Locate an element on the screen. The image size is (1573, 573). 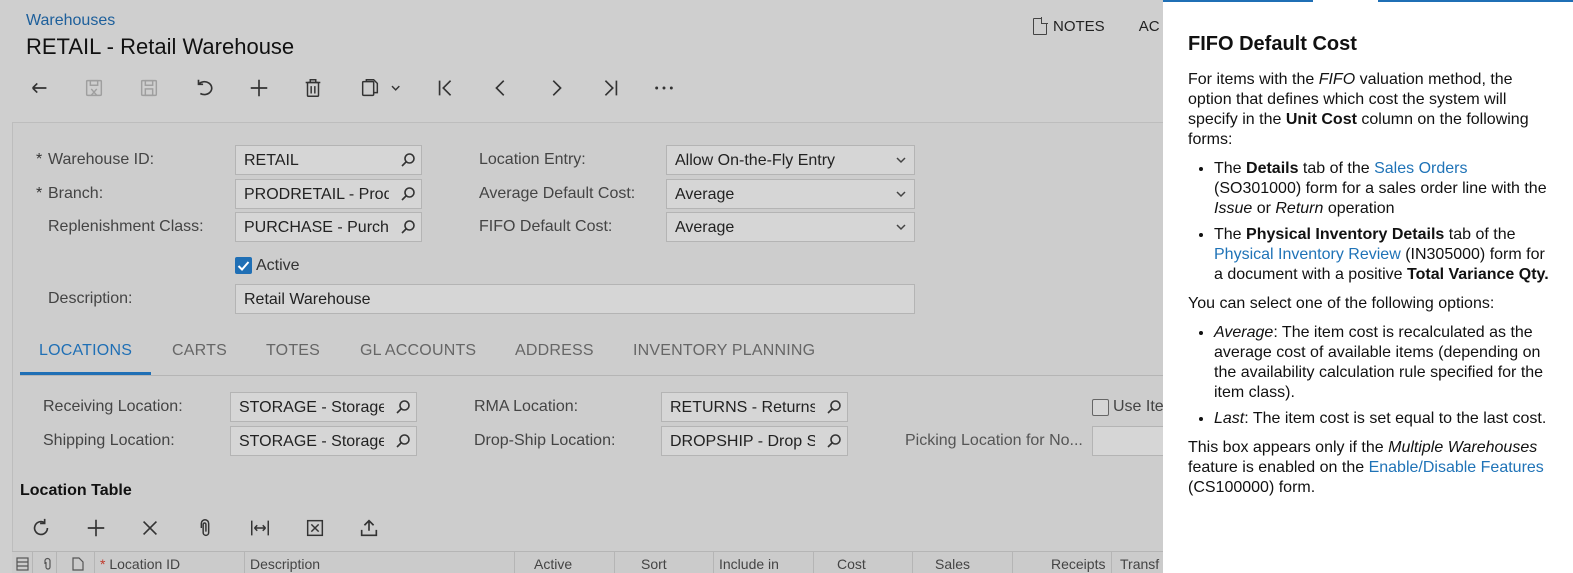
rma-location-value: RETURNS - Returns is located at coordinates (742, 407).